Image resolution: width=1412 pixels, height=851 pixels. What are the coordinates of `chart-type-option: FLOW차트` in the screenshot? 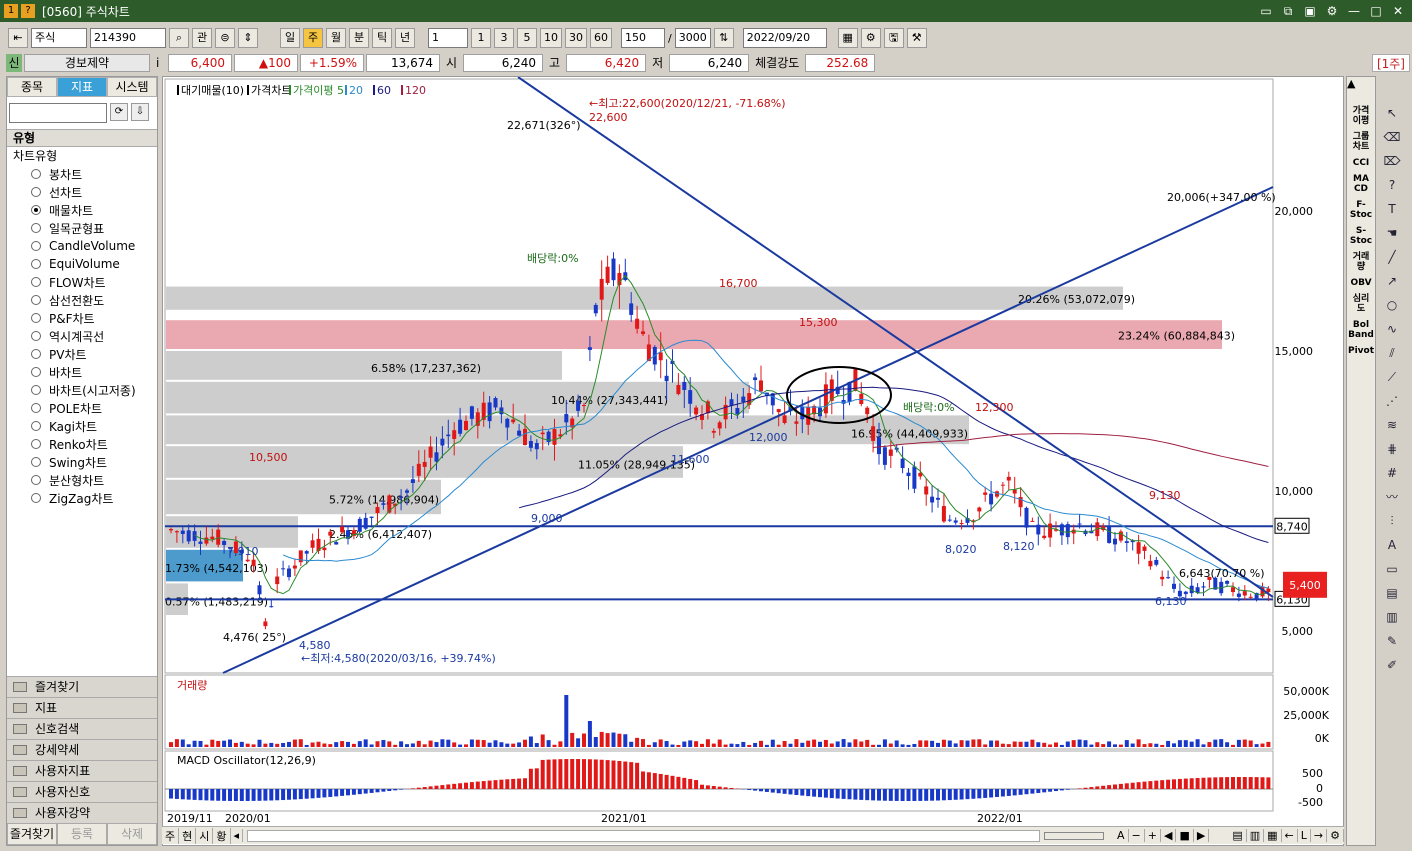 It's located at (82, 282).